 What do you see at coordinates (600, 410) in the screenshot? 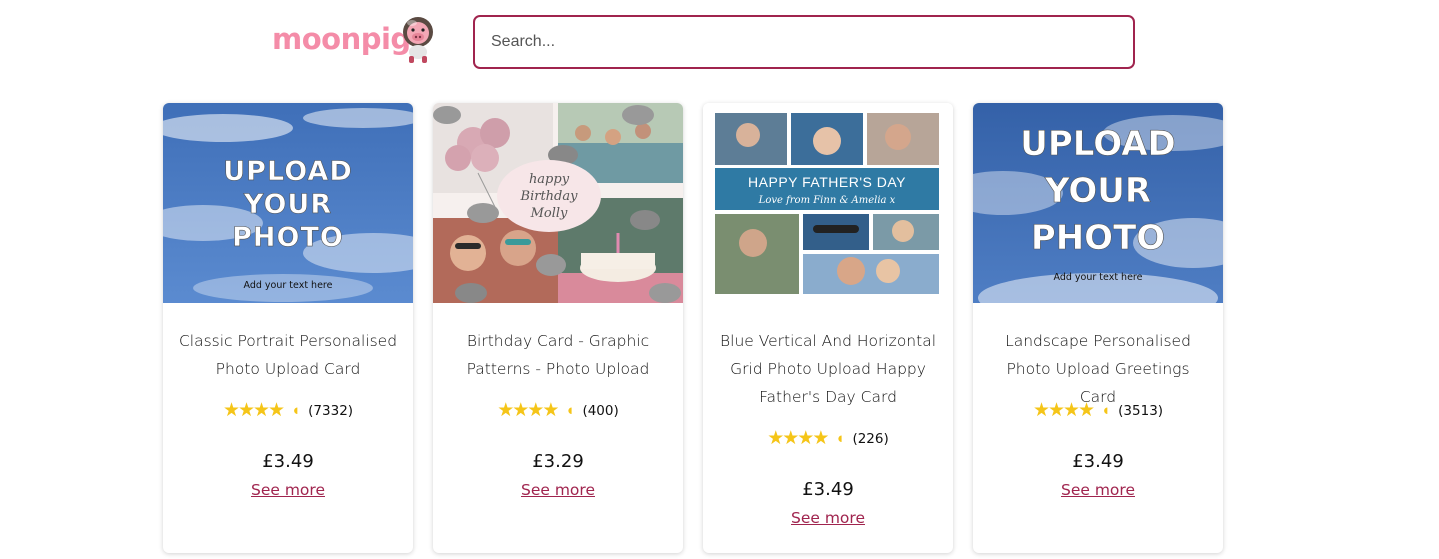
I see `review-count: (400)` at bounding box center [600, 410].